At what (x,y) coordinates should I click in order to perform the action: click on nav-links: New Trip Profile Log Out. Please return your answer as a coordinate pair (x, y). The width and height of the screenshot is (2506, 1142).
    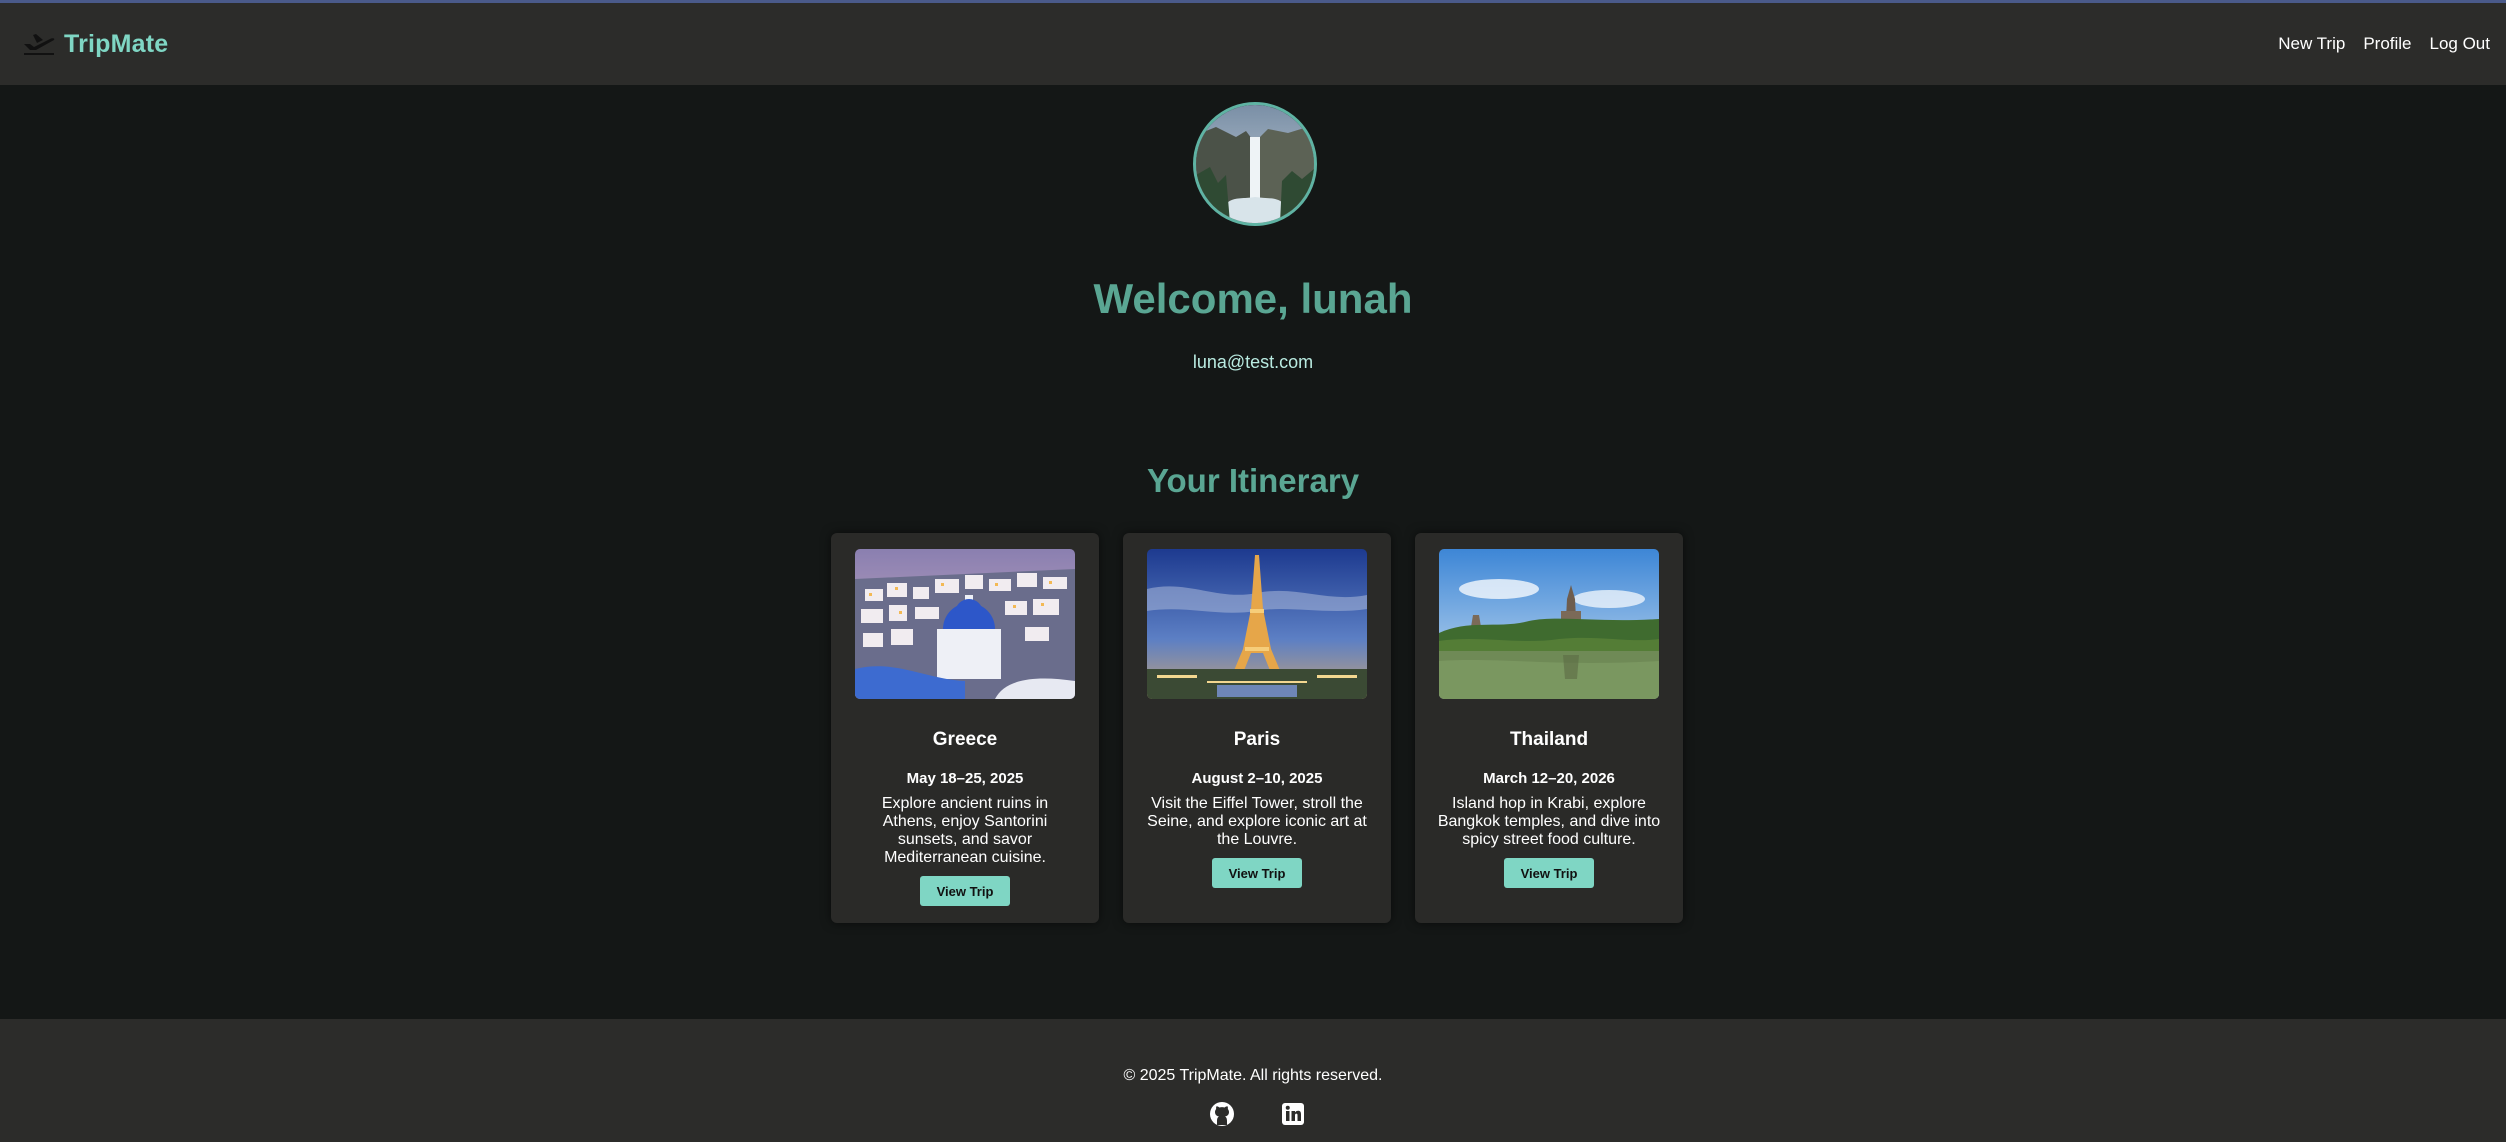
    Looking at the image, I should click on (2384, 44).